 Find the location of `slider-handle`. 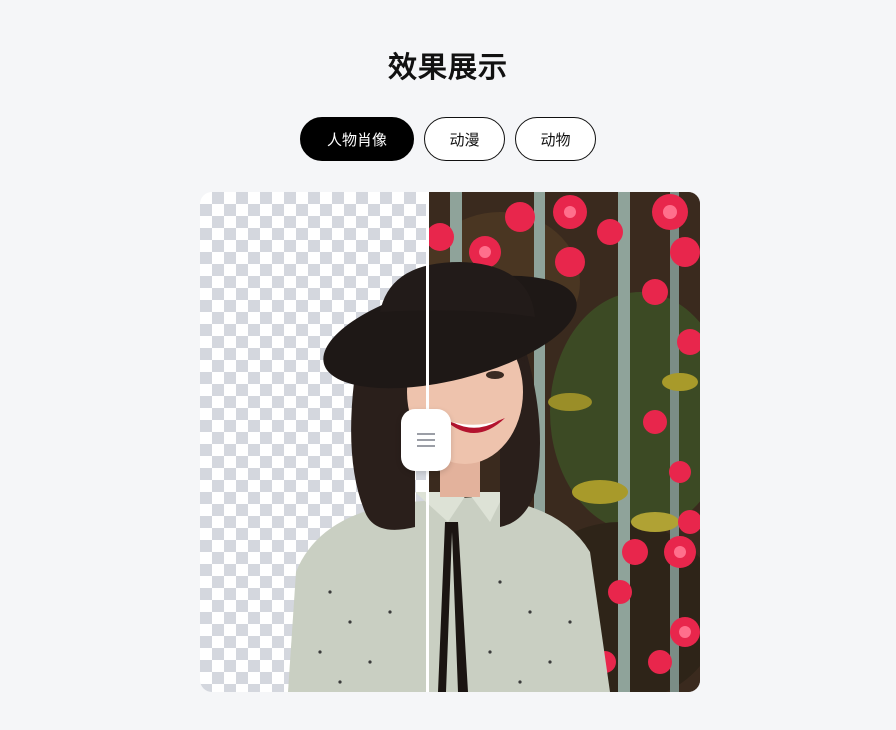

slider-handle is located at coordinates (426, 440).